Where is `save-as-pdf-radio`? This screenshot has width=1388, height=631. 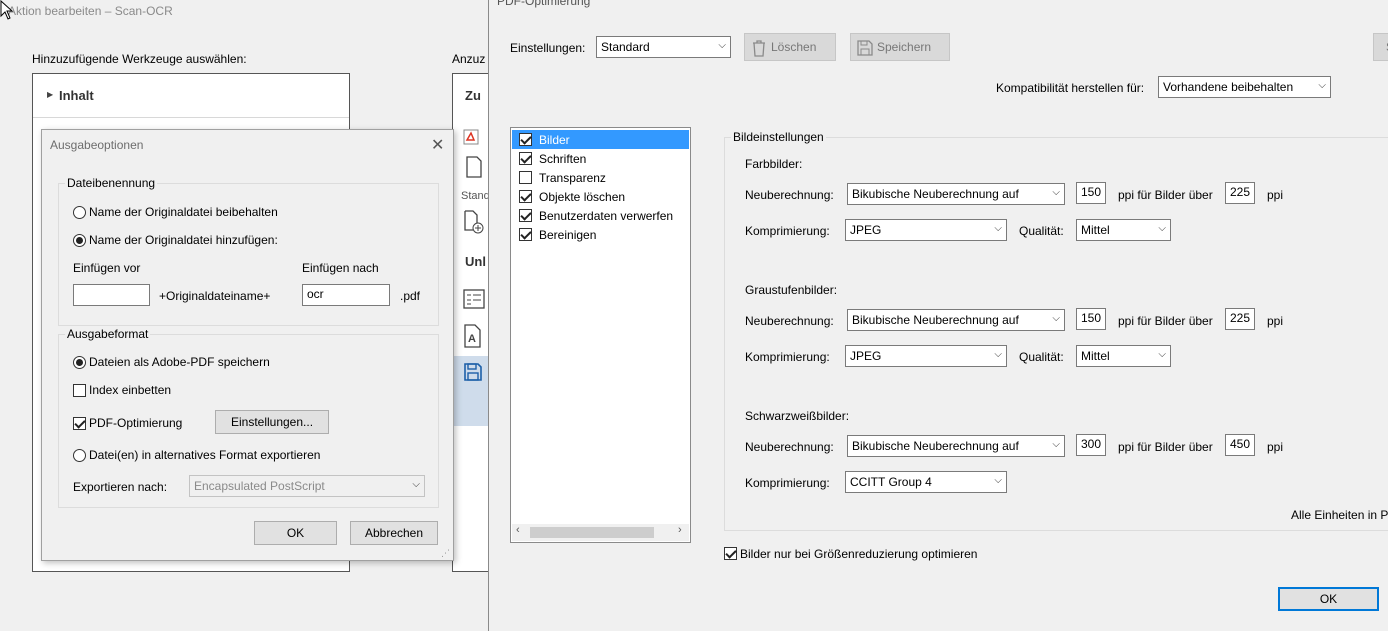 save-as-pdf-radio is located at coordinates (79, 362).